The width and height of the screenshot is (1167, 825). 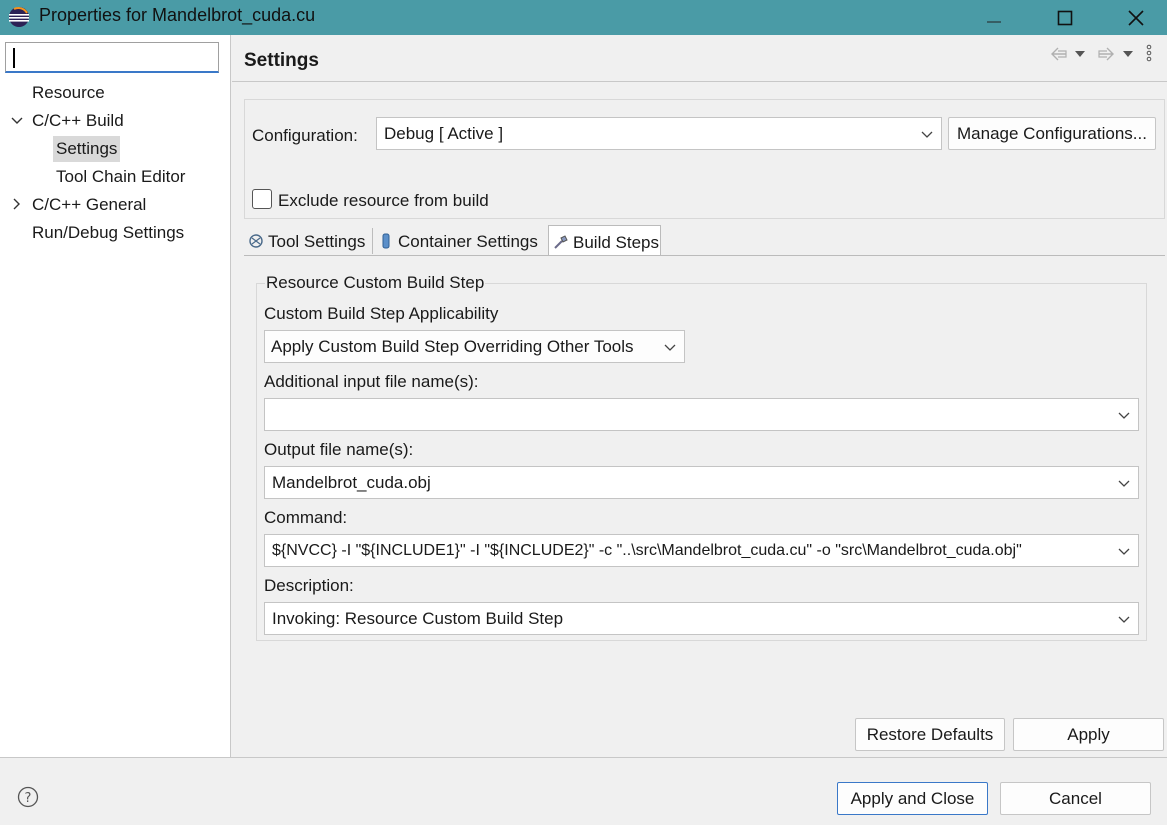 I want to click on exclude-resource-label: Exclude resource from build, so click(x=383, y=200).